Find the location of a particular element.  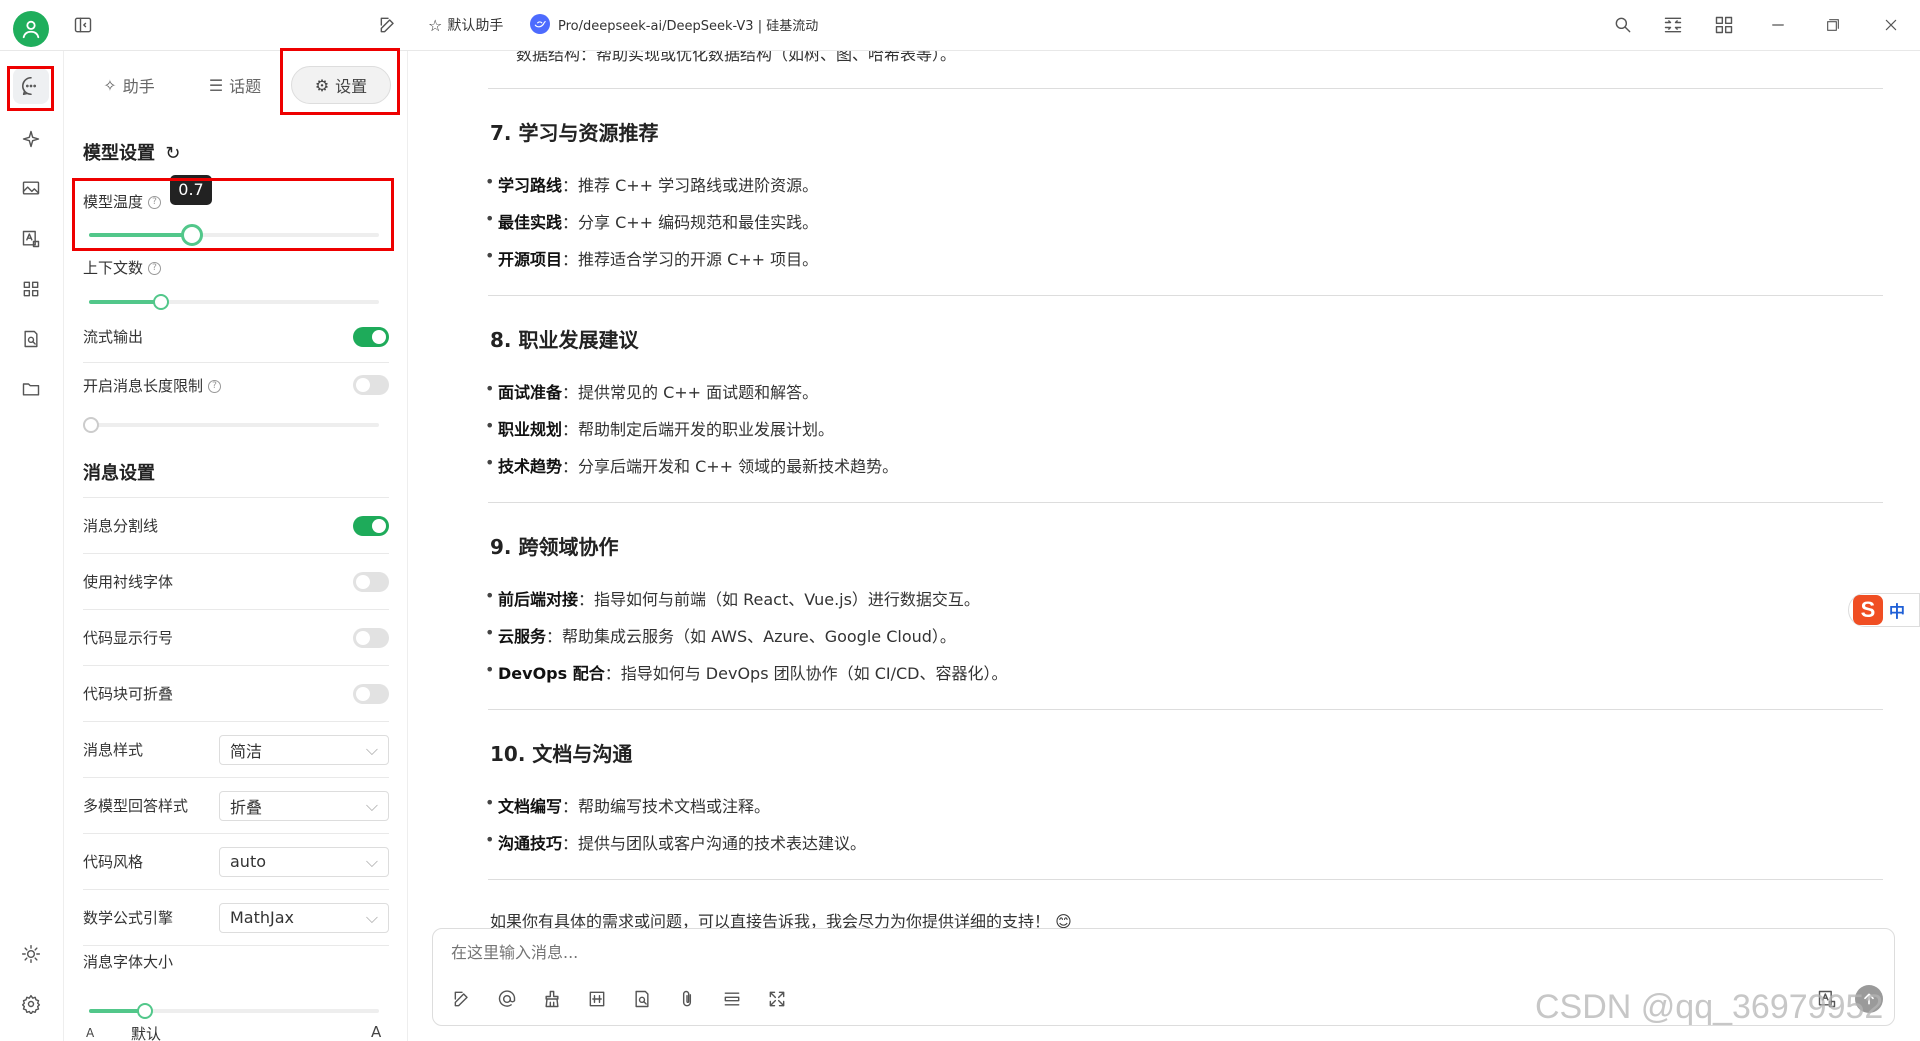

settings-gear-icon is located at coordinates (31, 1004).